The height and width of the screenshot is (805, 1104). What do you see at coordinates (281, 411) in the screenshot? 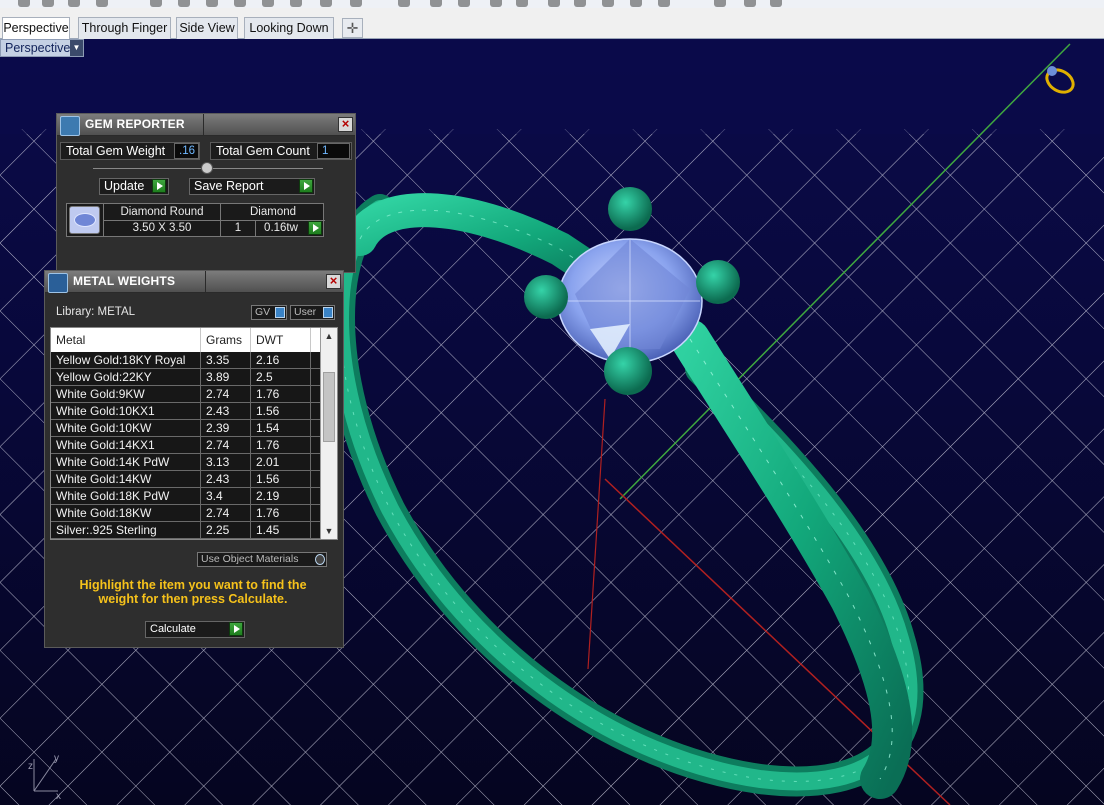
I see `cell-dwt: 1.56` at bounding box center [281, 411].